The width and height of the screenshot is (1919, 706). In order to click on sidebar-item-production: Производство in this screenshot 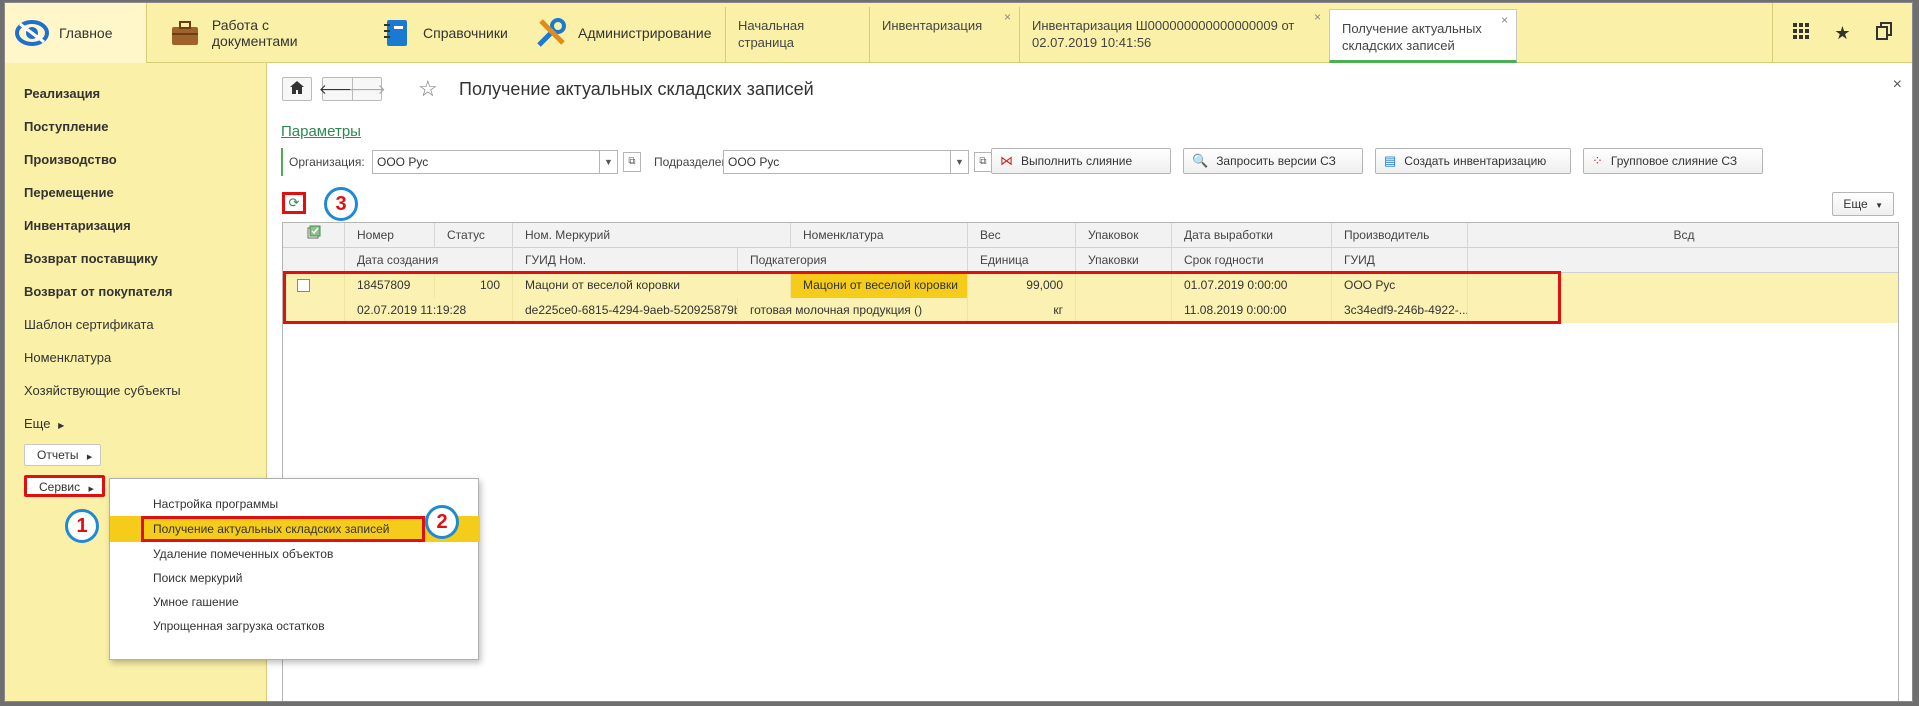, I will do `click(70, 159)`.